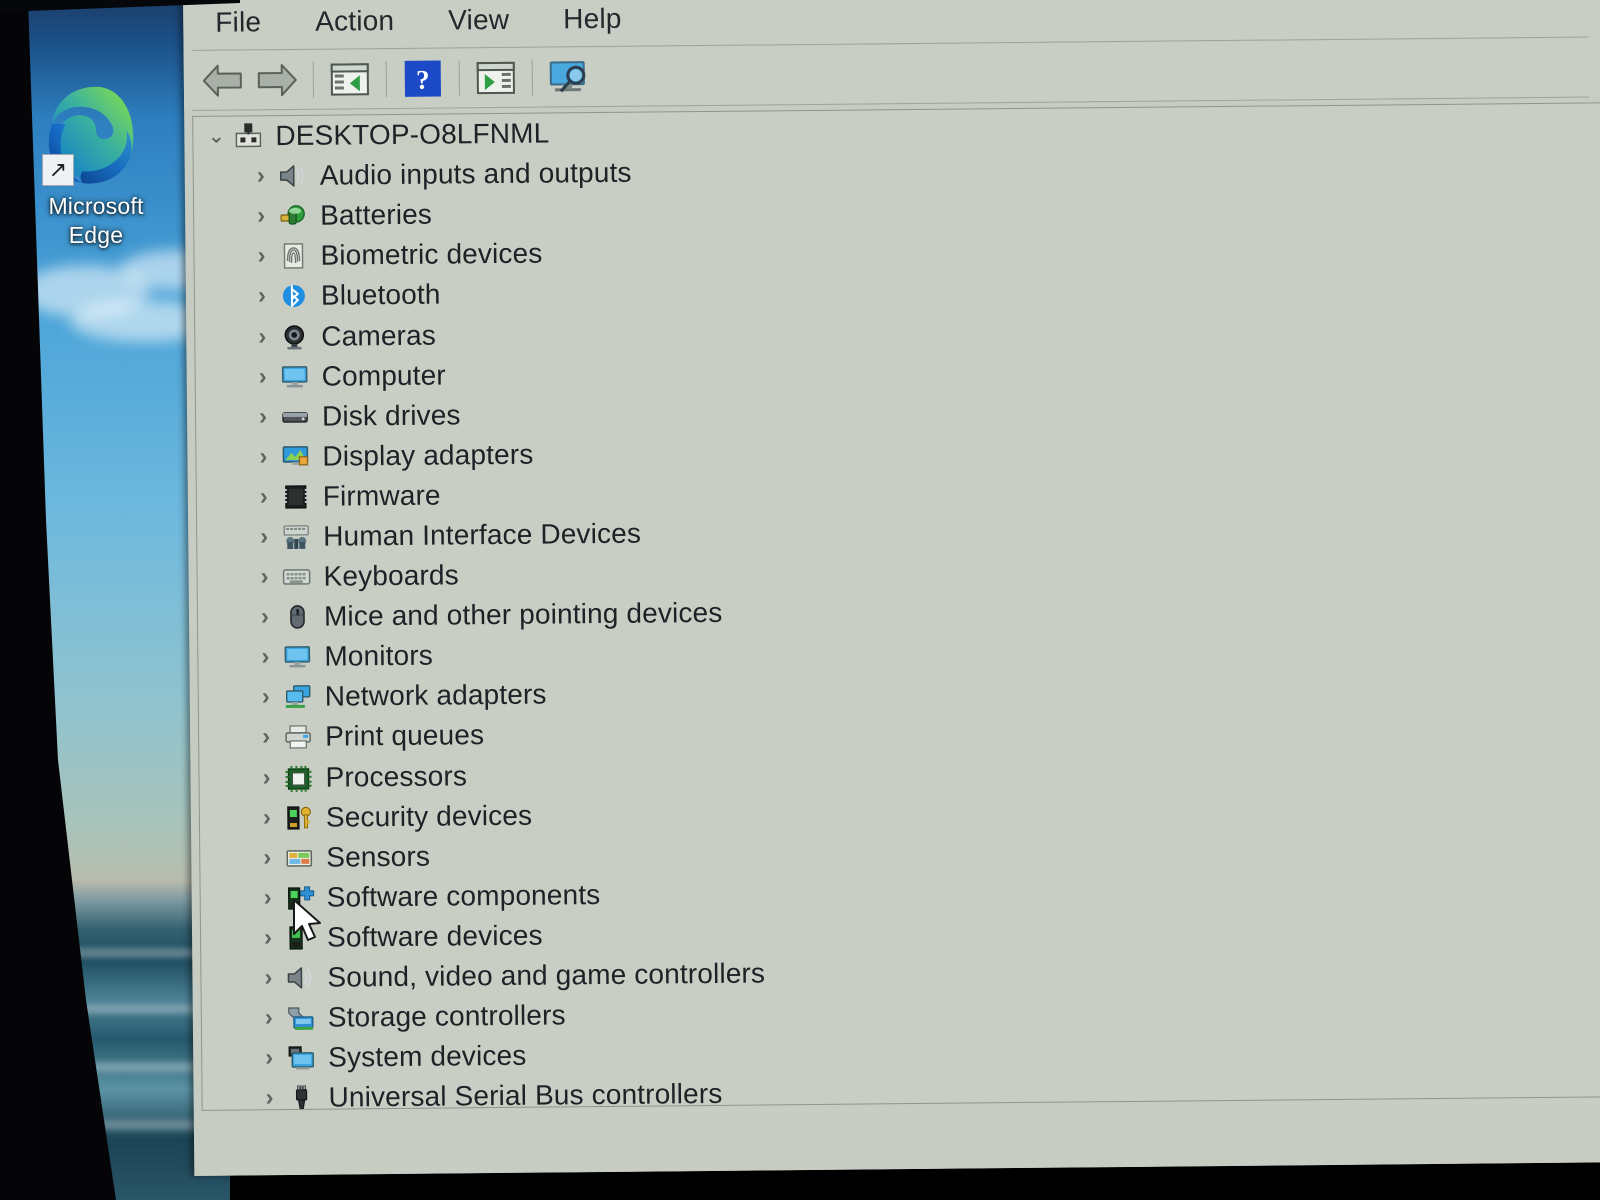  I want to click on software-component-icon, so click(300, 898).